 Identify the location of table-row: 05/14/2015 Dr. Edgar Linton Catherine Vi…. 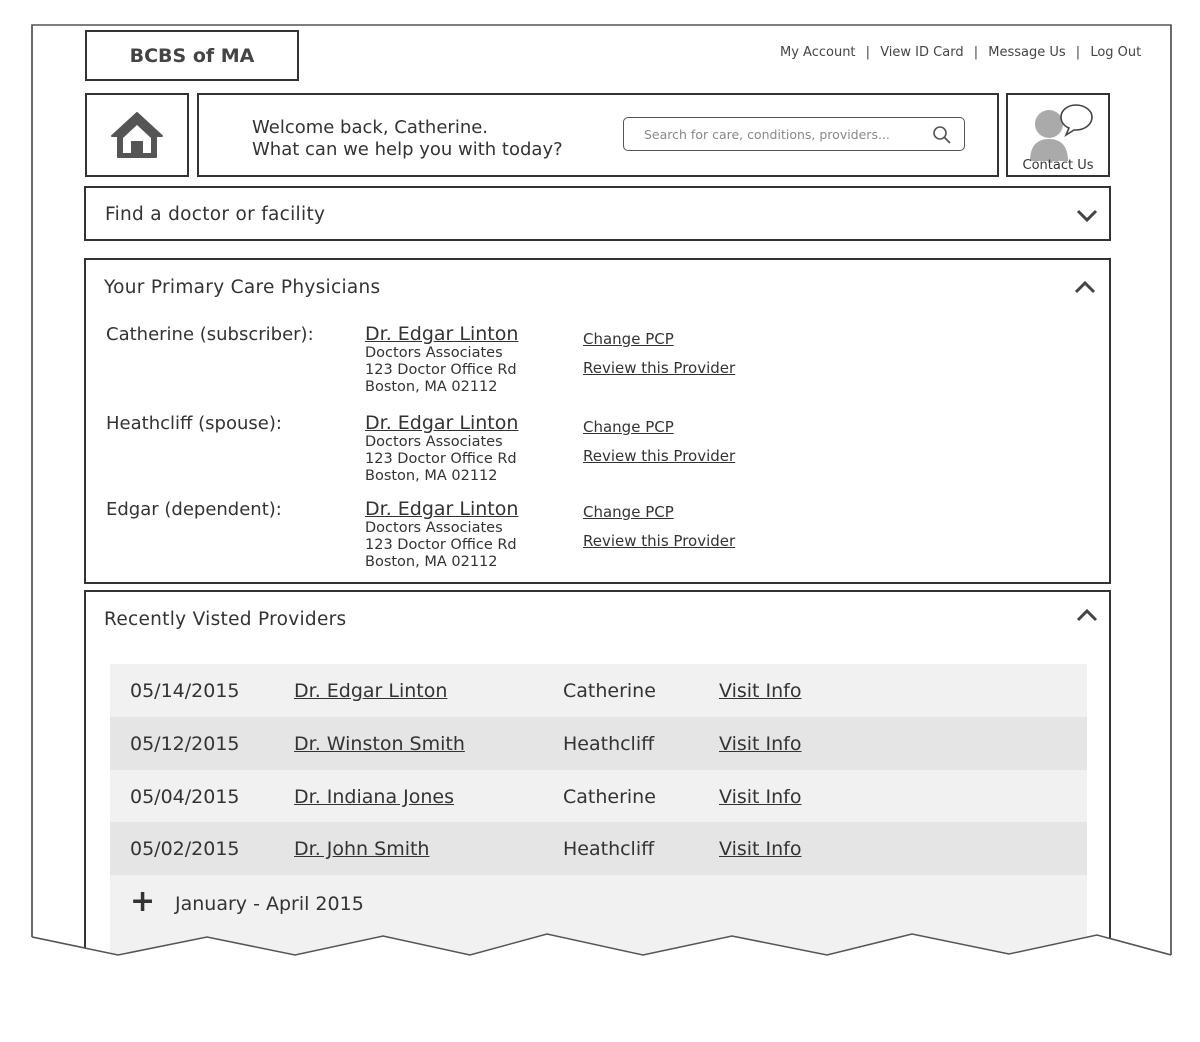
(598, 690).